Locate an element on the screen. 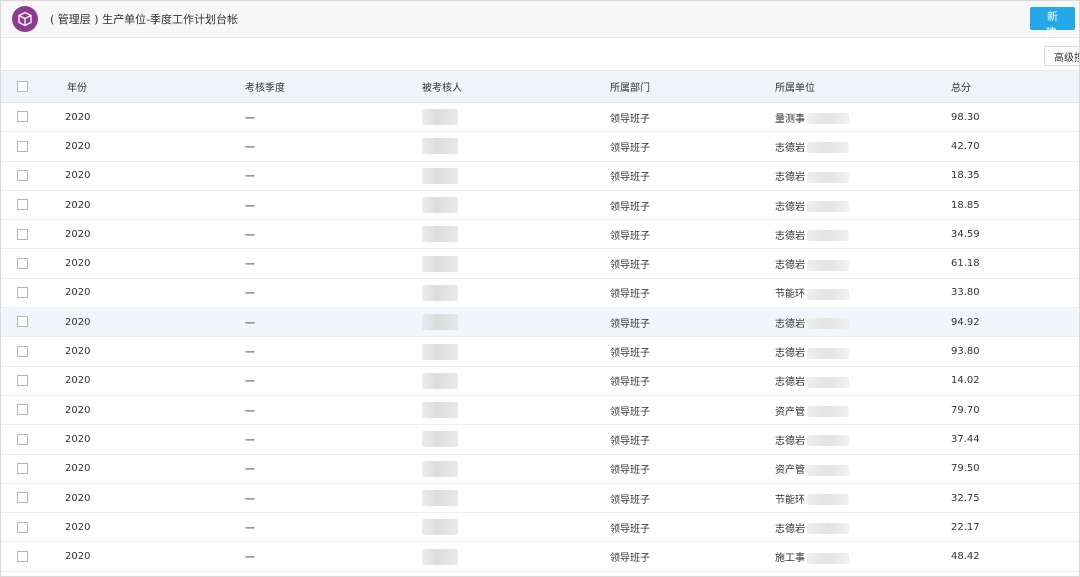  cell-score: 22.17 is located at coordinates (965, 527).